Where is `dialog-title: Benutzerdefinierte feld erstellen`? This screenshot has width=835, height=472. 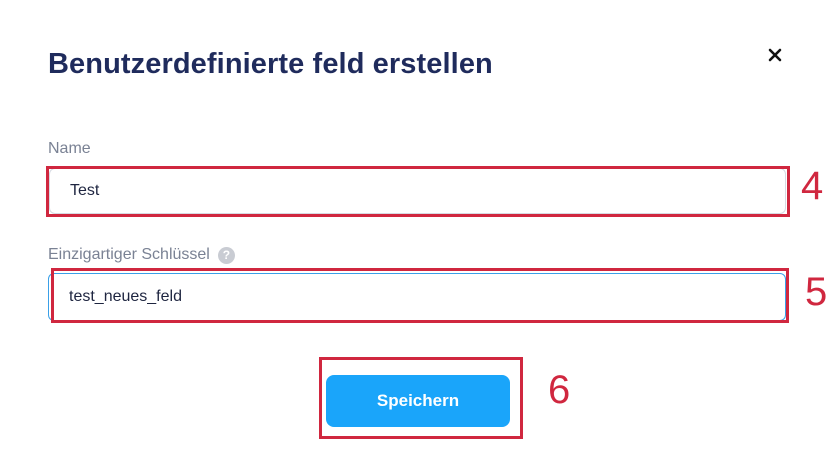 dialog-title: Benutzerdefinierte feld erstellen is located at coordinates (270, 64).